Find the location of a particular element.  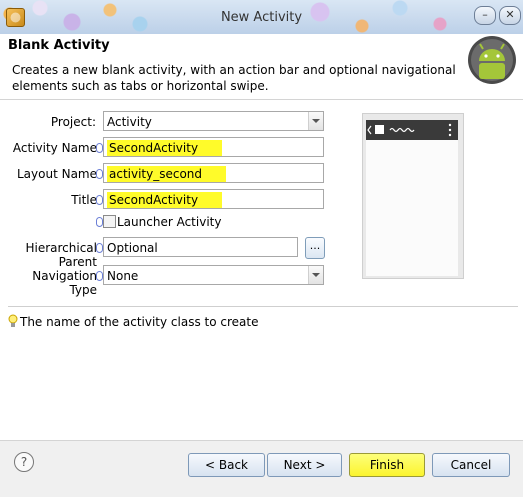

layout-name-label: Layout Name is located at coordinates (56, 174).